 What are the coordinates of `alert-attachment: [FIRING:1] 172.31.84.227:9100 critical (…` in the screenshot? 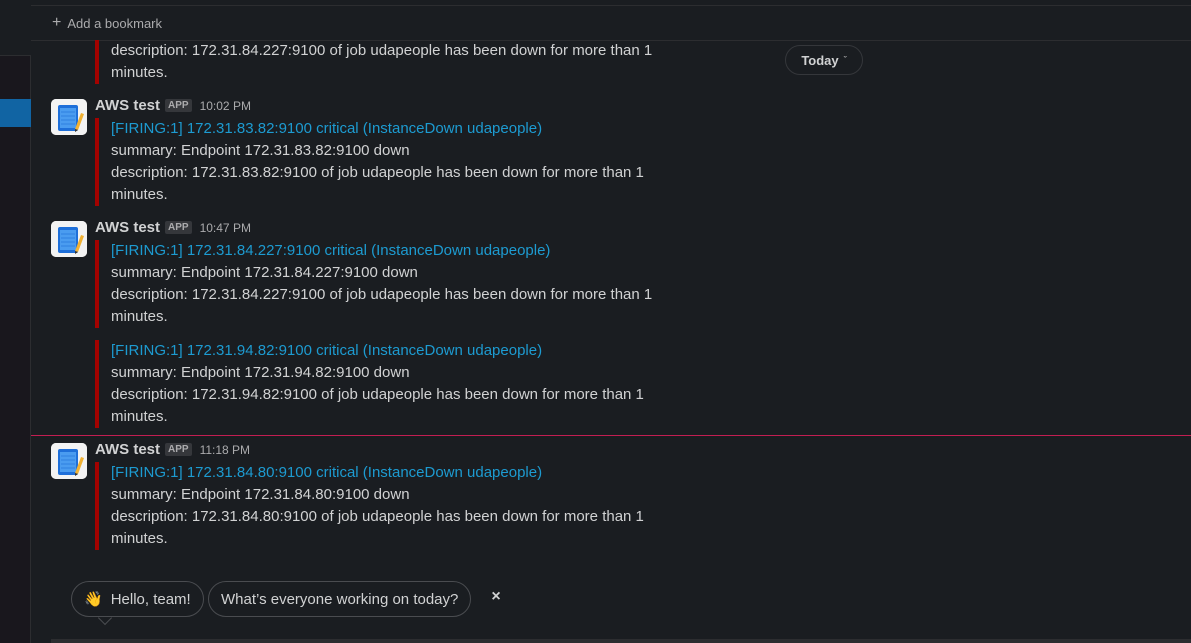 It's located at (373, 284).